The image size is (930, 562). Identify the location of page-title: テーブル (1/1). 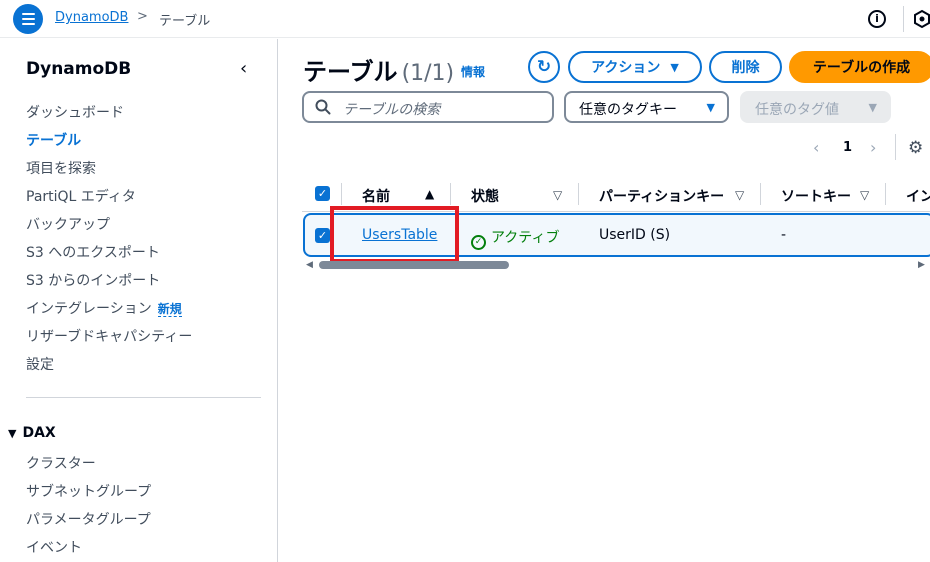
(378, 69).